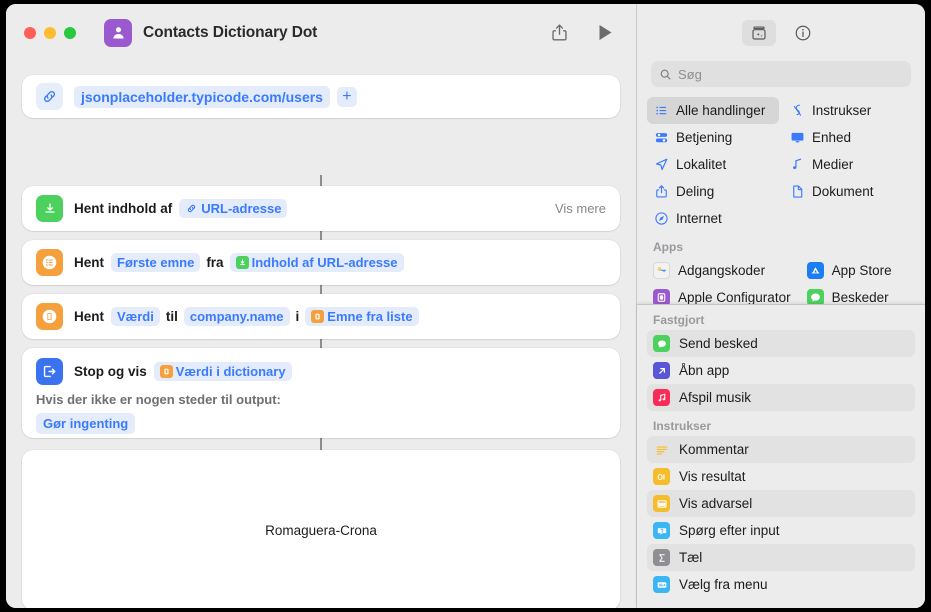 This screenshot has height=612, width=931. What do you see at coordinates (759, 32) in the screenshot?
I see `action-library-icon` at bounding box center [759, 32].